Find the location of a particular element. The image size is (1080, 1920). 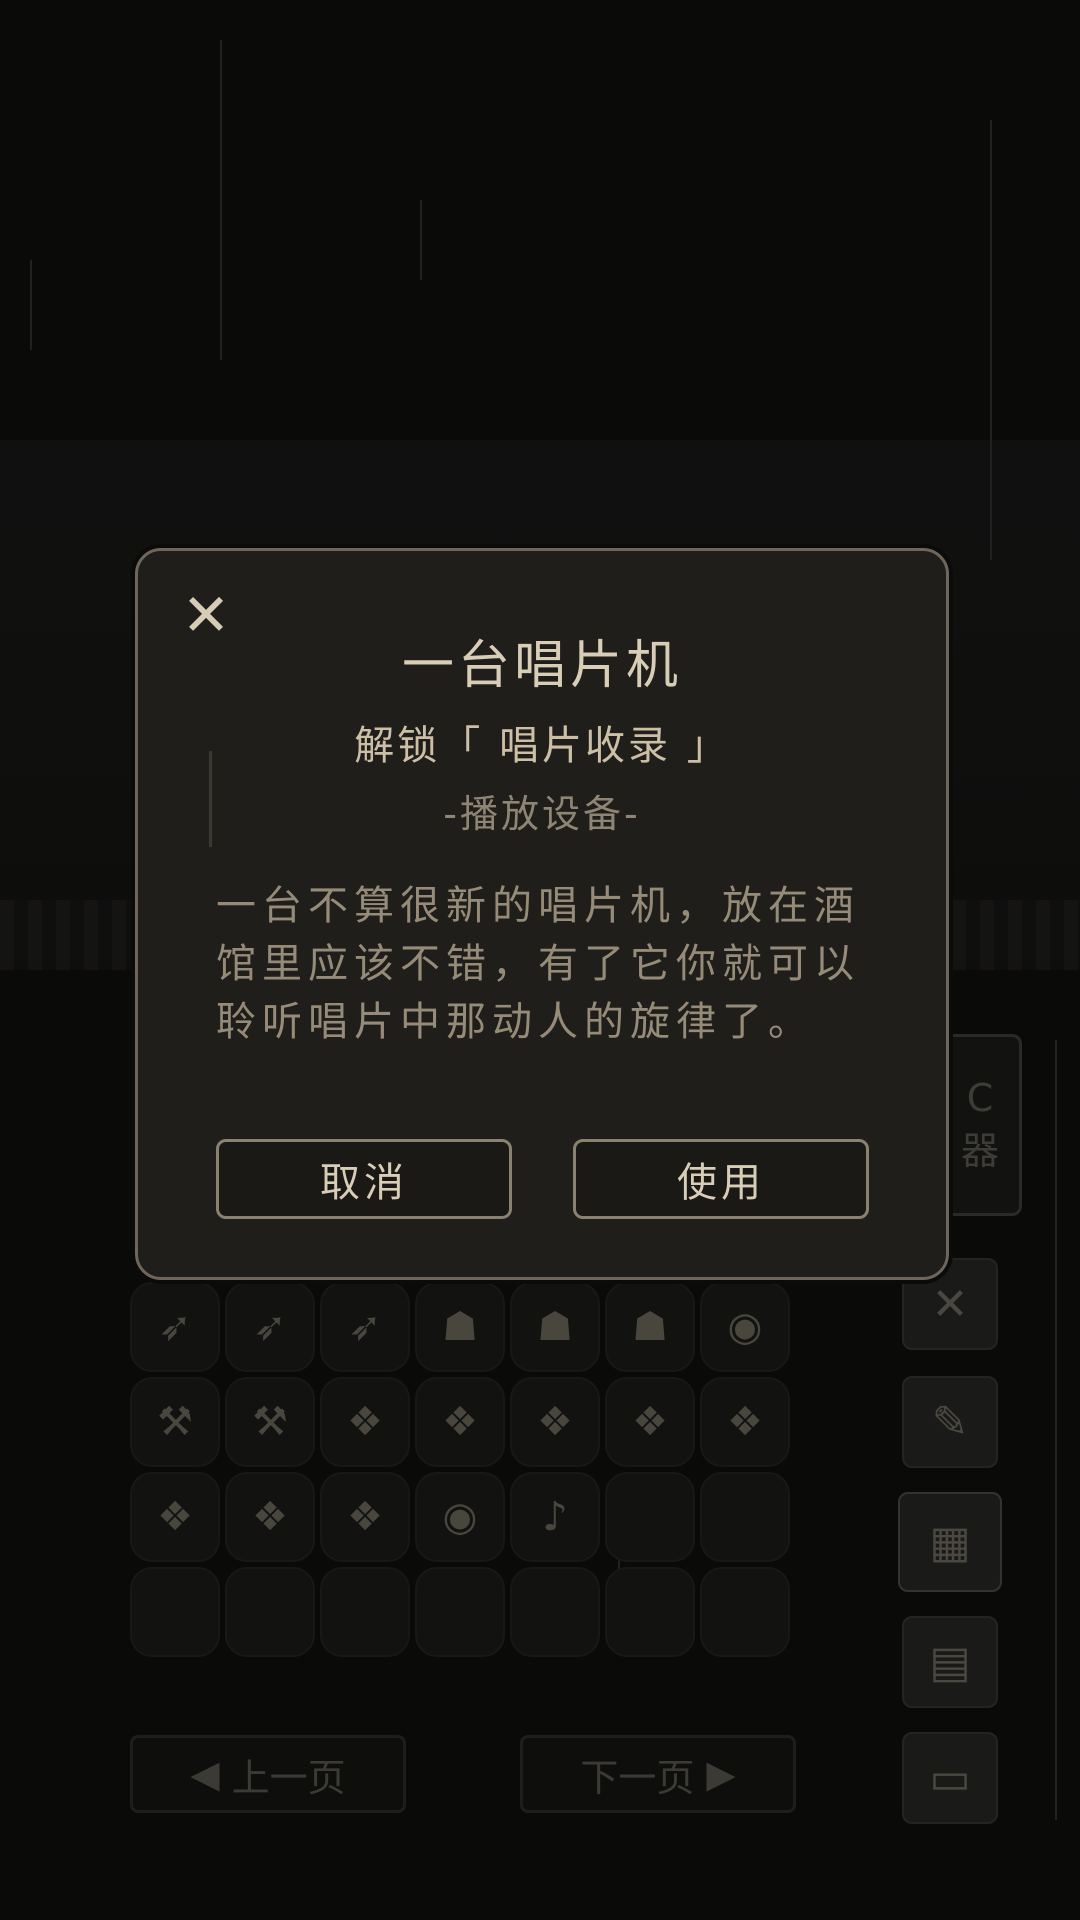

dialog-subtitle: 解锁「 唱片收录 」 is located at coordinates (542, 746).